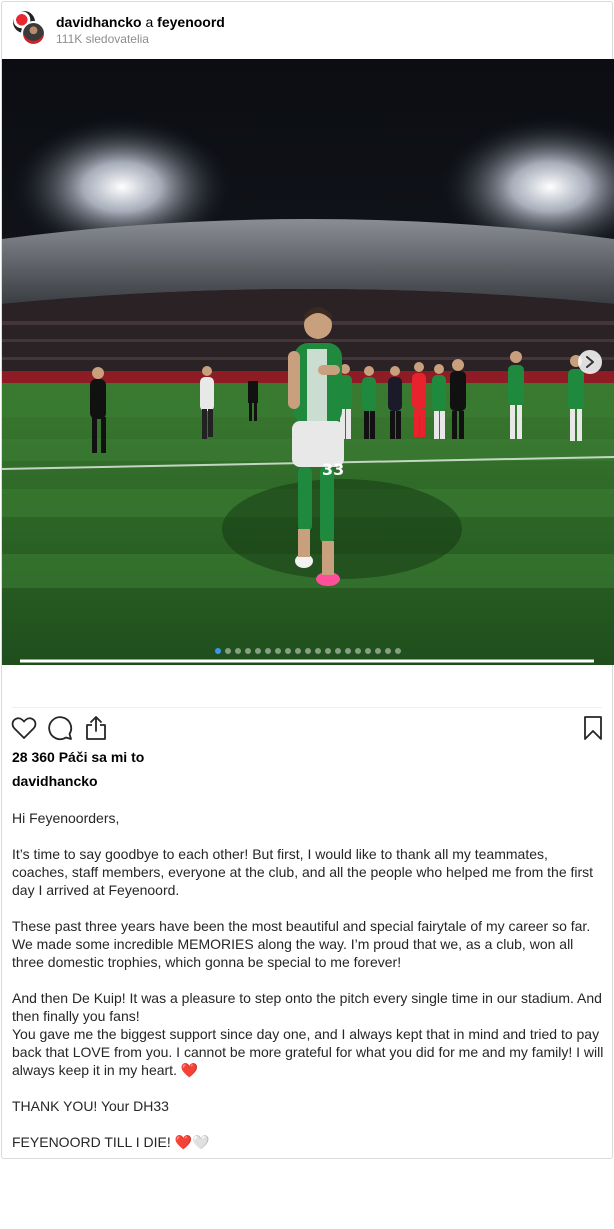 Image resolution: width=614 pixels, height=1229 pixels. I want to click on caption-author: davidhancko, so click(55, 781).